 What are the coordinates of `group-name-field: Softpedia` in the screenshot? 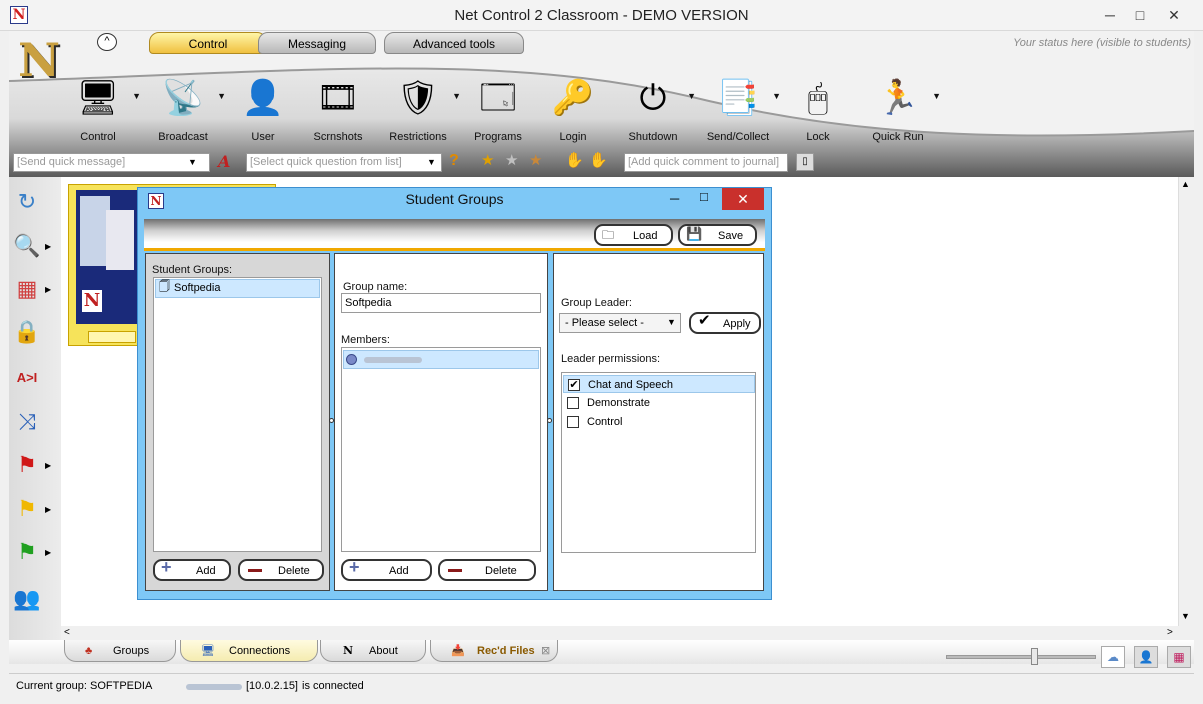 It's located at (441, 303).